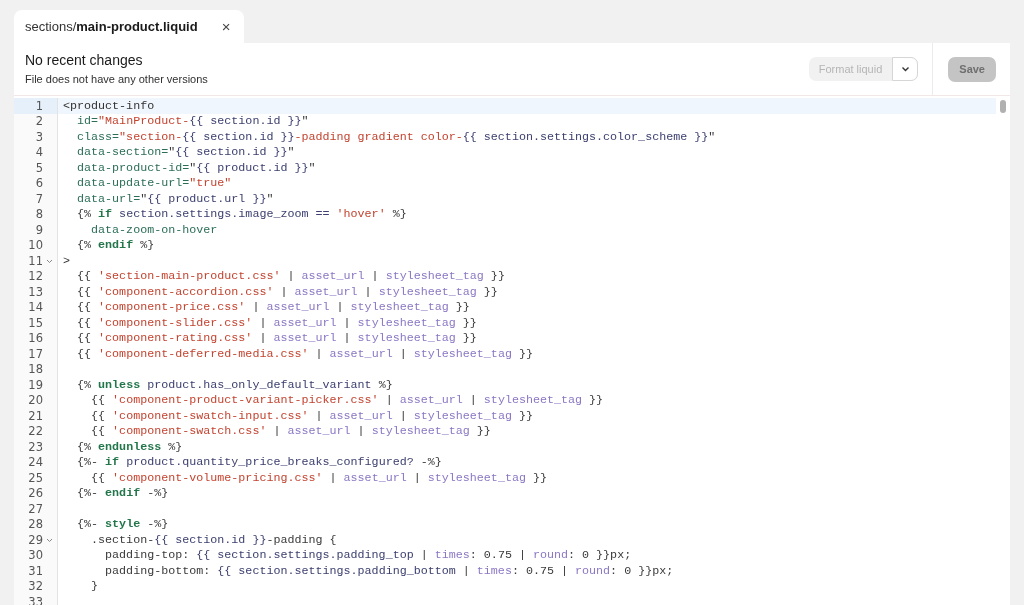 Image resolution: width=1024 pixels, height=605 pixels. What do you see at coordinates (35, 524) in the screenshot?
I see `line-number: 28` at bounding box center [35, 524].